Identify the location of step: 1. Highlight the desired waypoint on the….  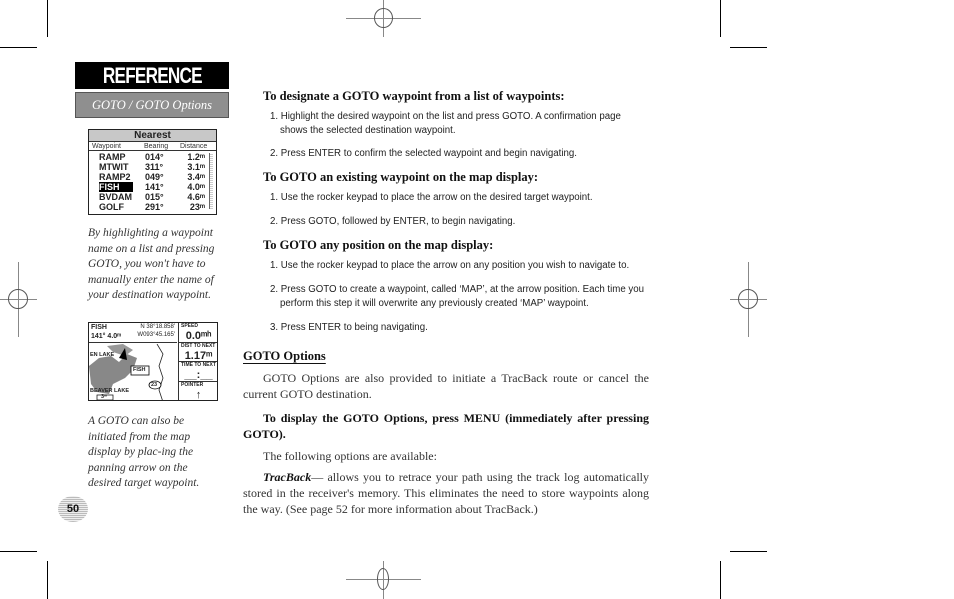
(445, 123).